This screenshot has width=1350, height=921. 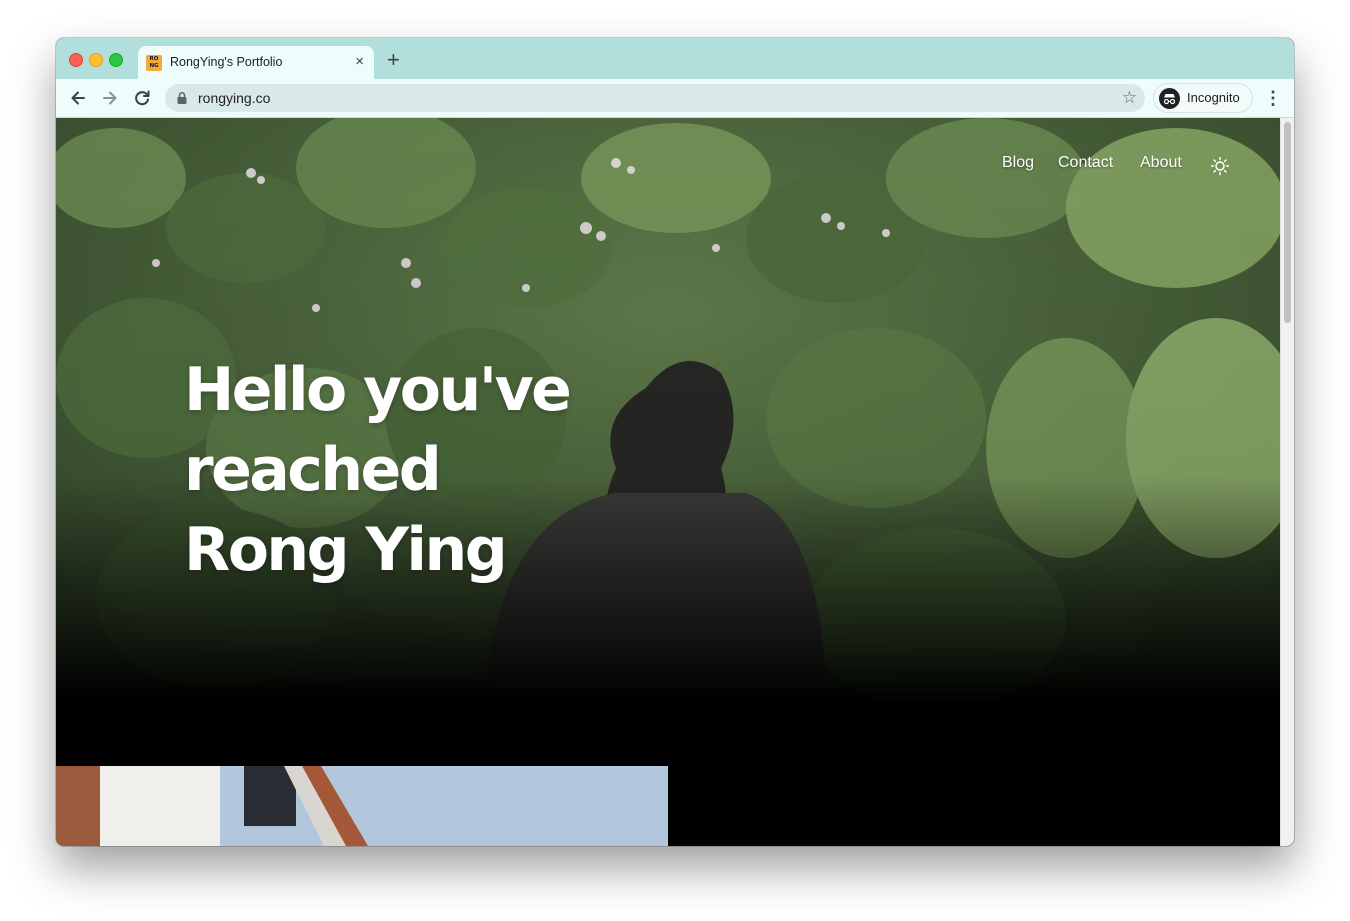 I want to click on back-button, so click(x=78, y=98).